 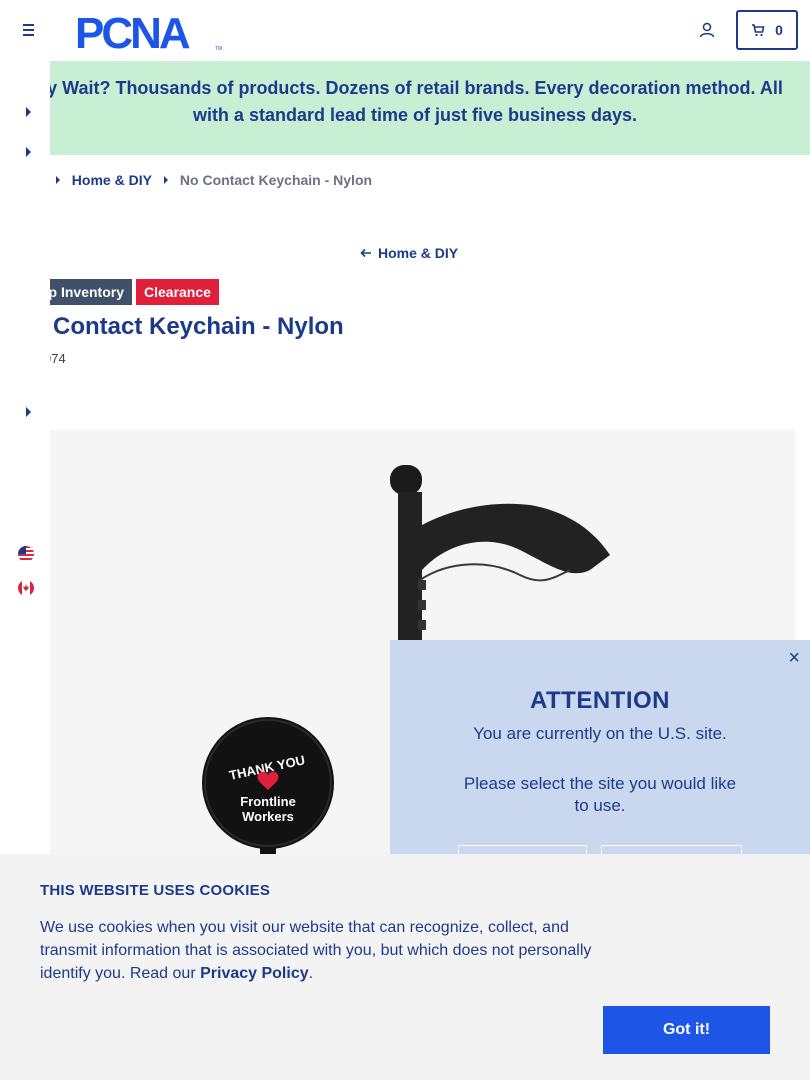 I want to click on logo-text: PCNA, so click(x=132, y=31).